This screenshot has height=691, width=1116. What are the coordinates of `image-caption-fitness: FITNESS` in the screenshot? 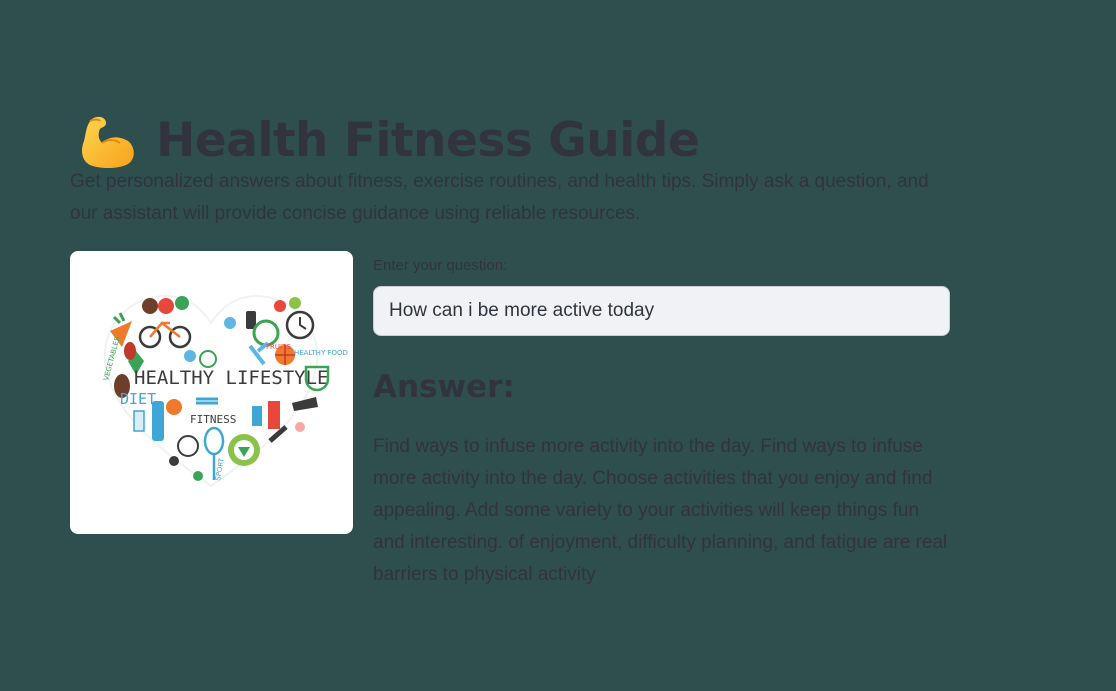 It's located at (213, 419).